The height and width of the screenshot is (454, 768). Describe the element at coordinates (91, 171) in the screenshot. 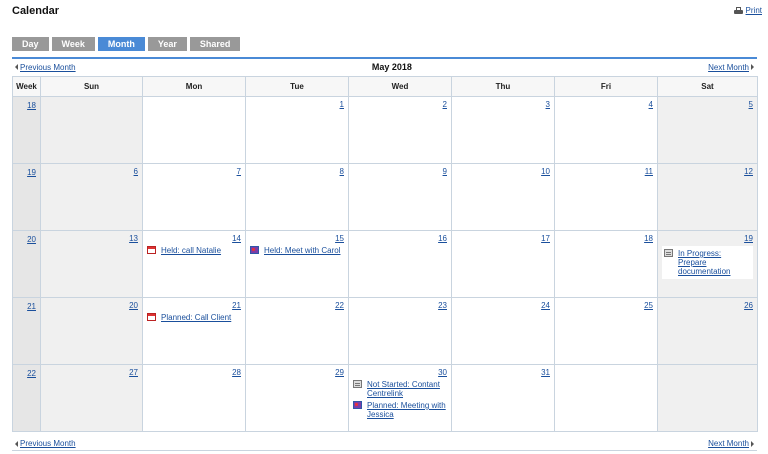

I see `day-number-link: 6` at that location.